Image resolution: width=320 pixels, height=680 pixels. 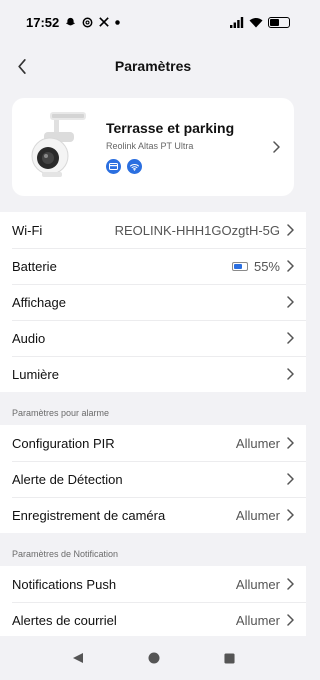 I want to click on wifi-badge-icon, so click(x=134, y=166).